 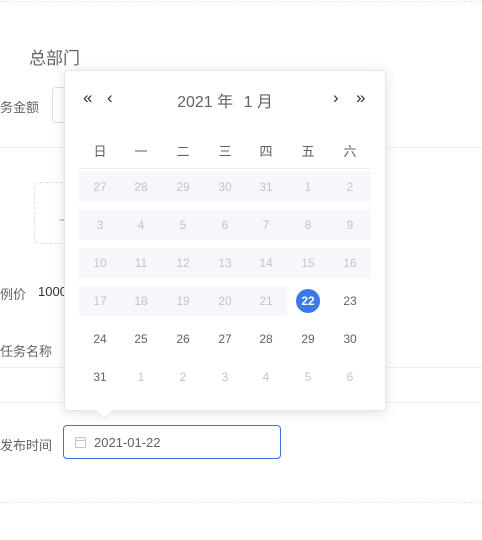 What do you see at coordinates (141, 263) in the screenshot?
I see `date-cell-label: 11` at bounding box center [141, 263].